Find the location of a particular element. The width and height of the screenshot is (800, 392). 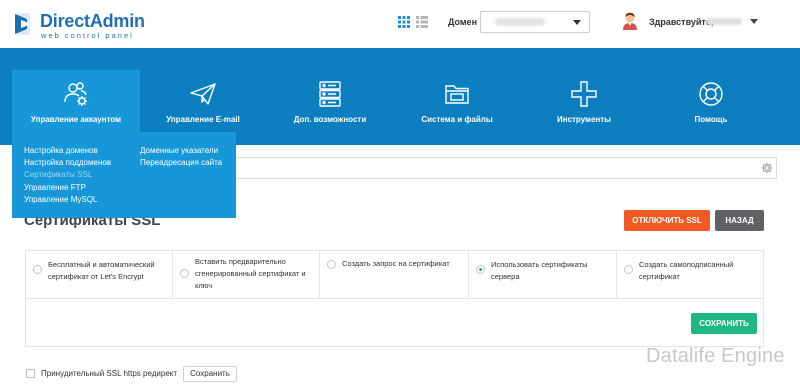

account-users-gear-icon is located at coordinates (75, 94).